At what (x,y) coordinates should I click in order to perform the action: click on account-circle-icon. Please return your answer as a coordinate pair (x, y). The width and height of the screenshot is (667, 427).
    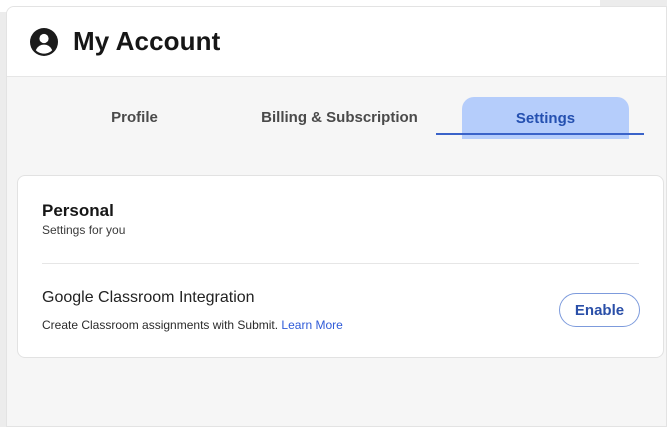
    Looking at the image, I should click on (44, 41).